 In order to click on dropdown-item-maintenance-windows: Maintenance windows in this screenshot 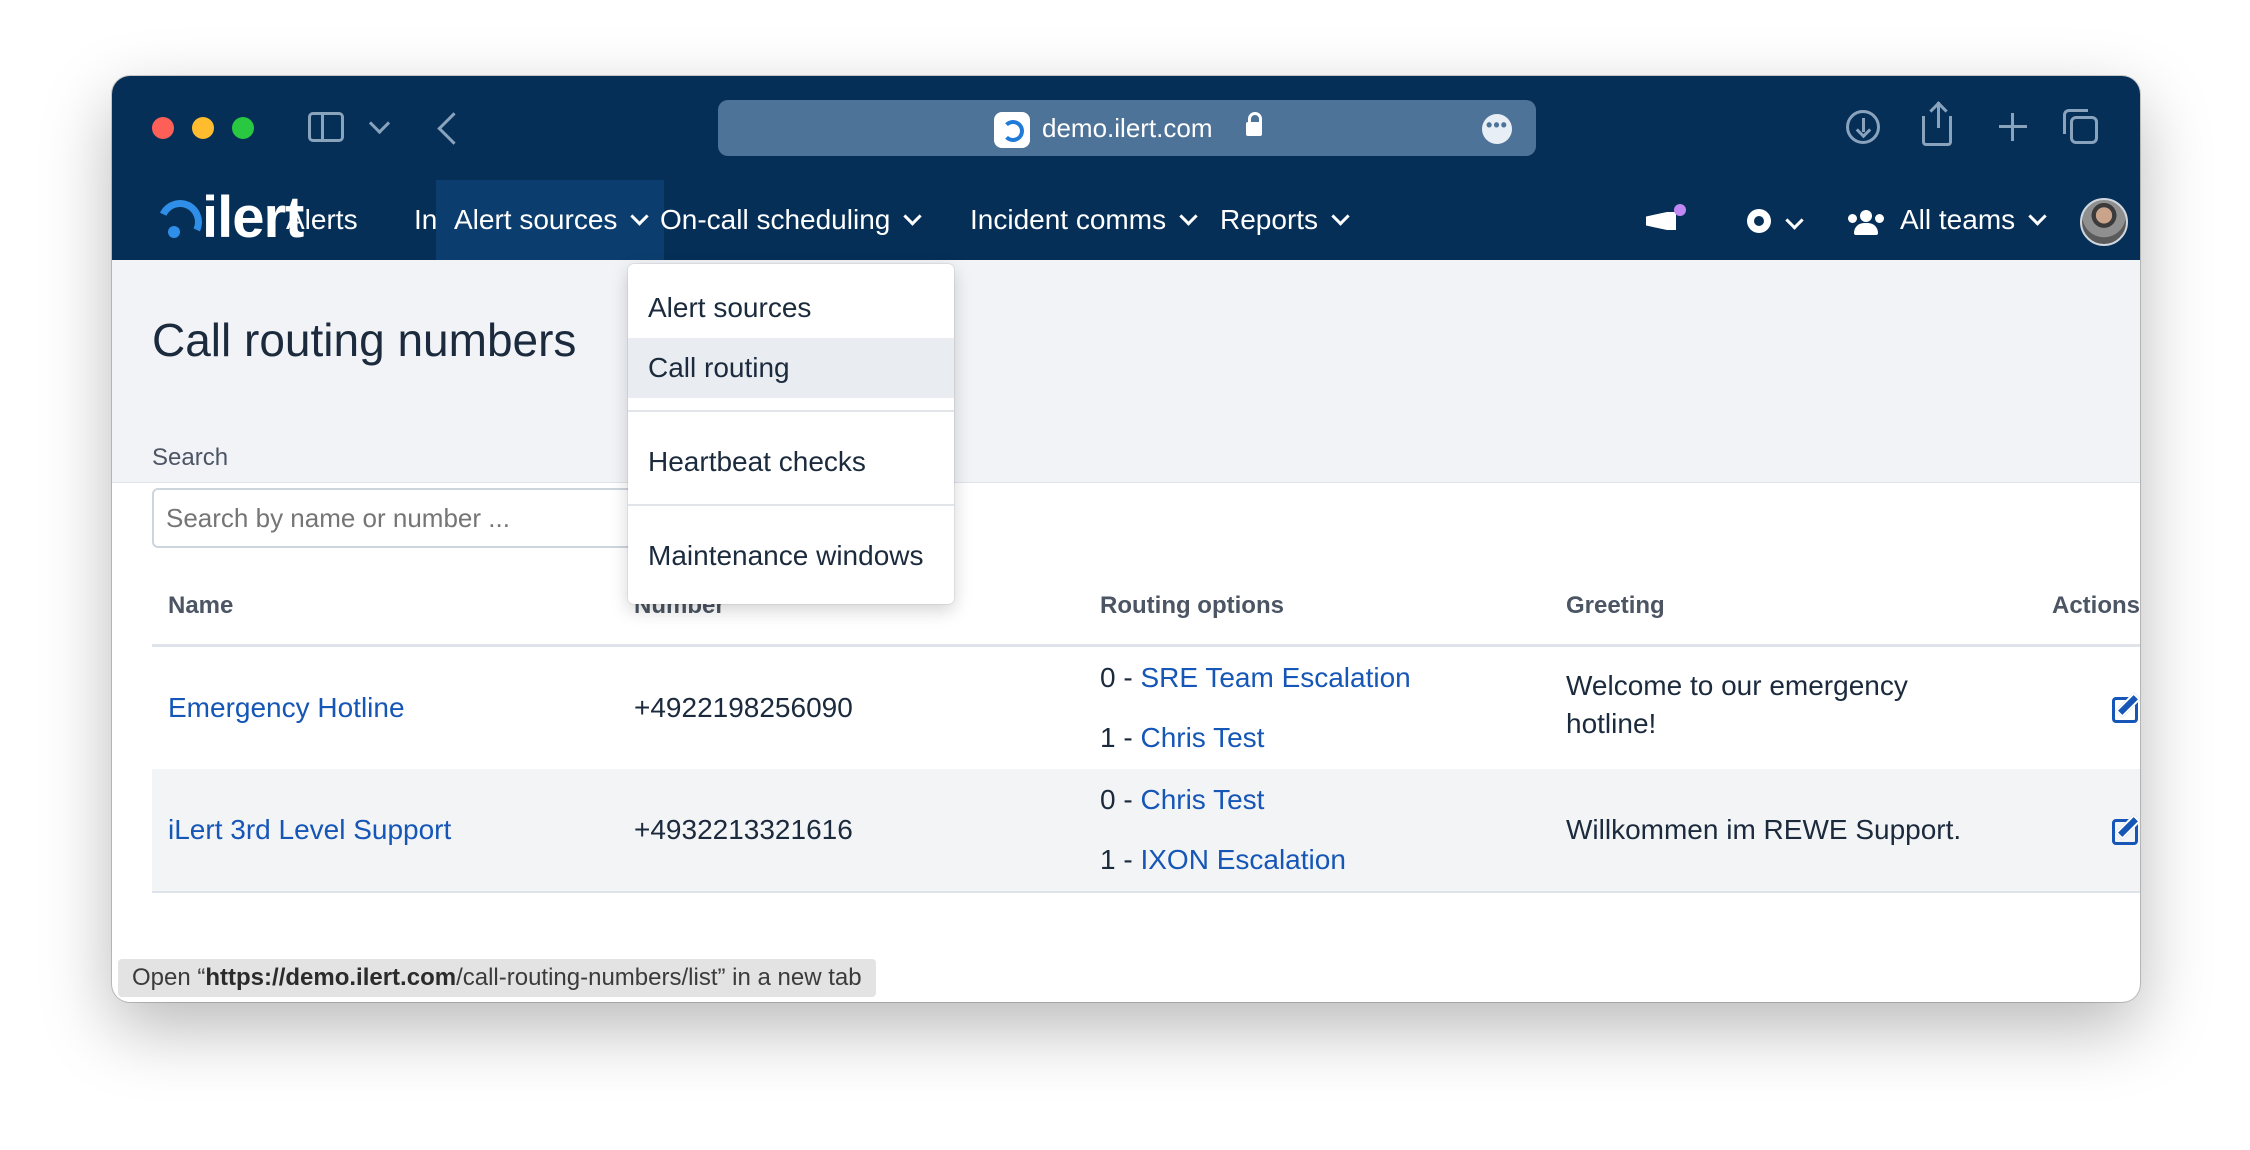, I will do `click(791, 556)`.